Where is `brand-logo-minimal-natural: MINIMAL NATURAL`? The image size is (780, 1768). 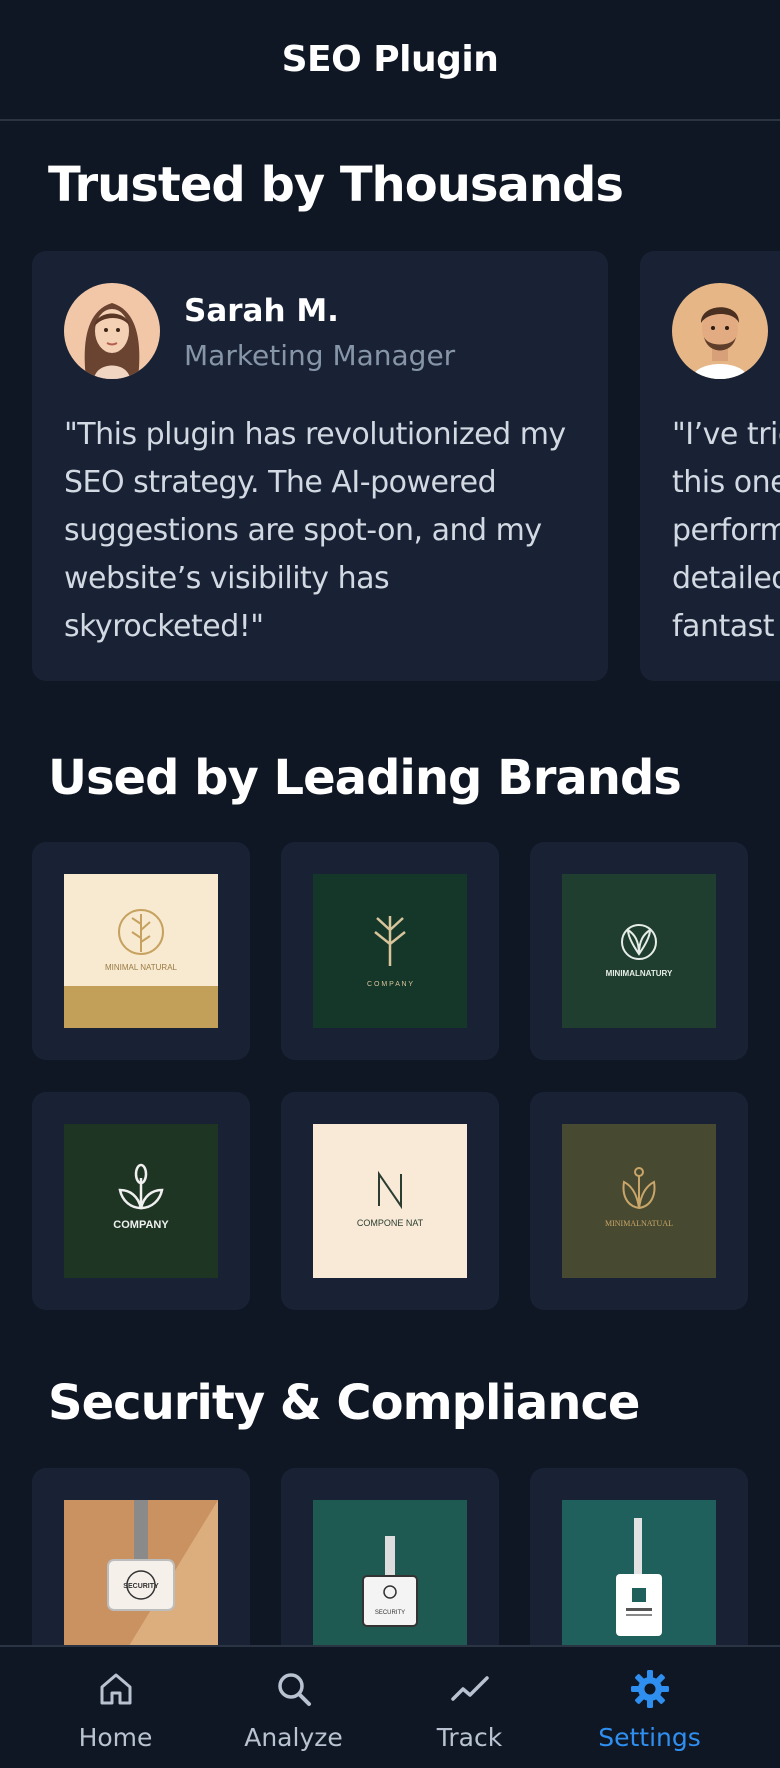
brand-logo-minimal-natural: MINIMAL NATURAL is located at coordinates (141, 951).